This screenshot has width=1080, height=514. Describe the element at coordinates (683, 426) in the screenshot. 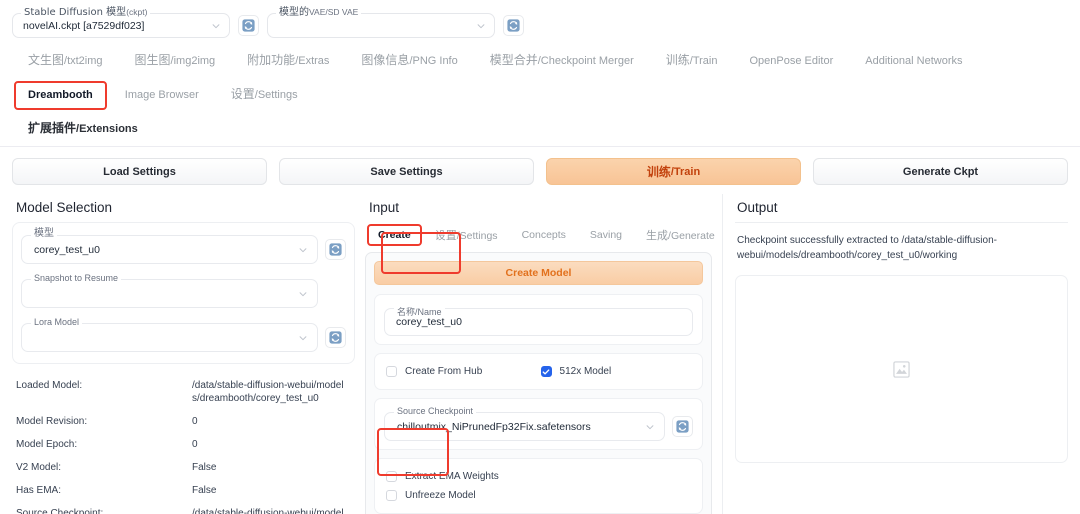

I see `source-checkpoint-refresh-button` at that location.